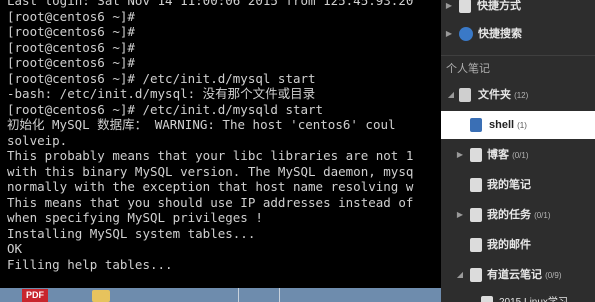  Describe the element at coordinates (509, 215) in the screenshot. I see `sidebar-item-label: 我的任务` at that location.